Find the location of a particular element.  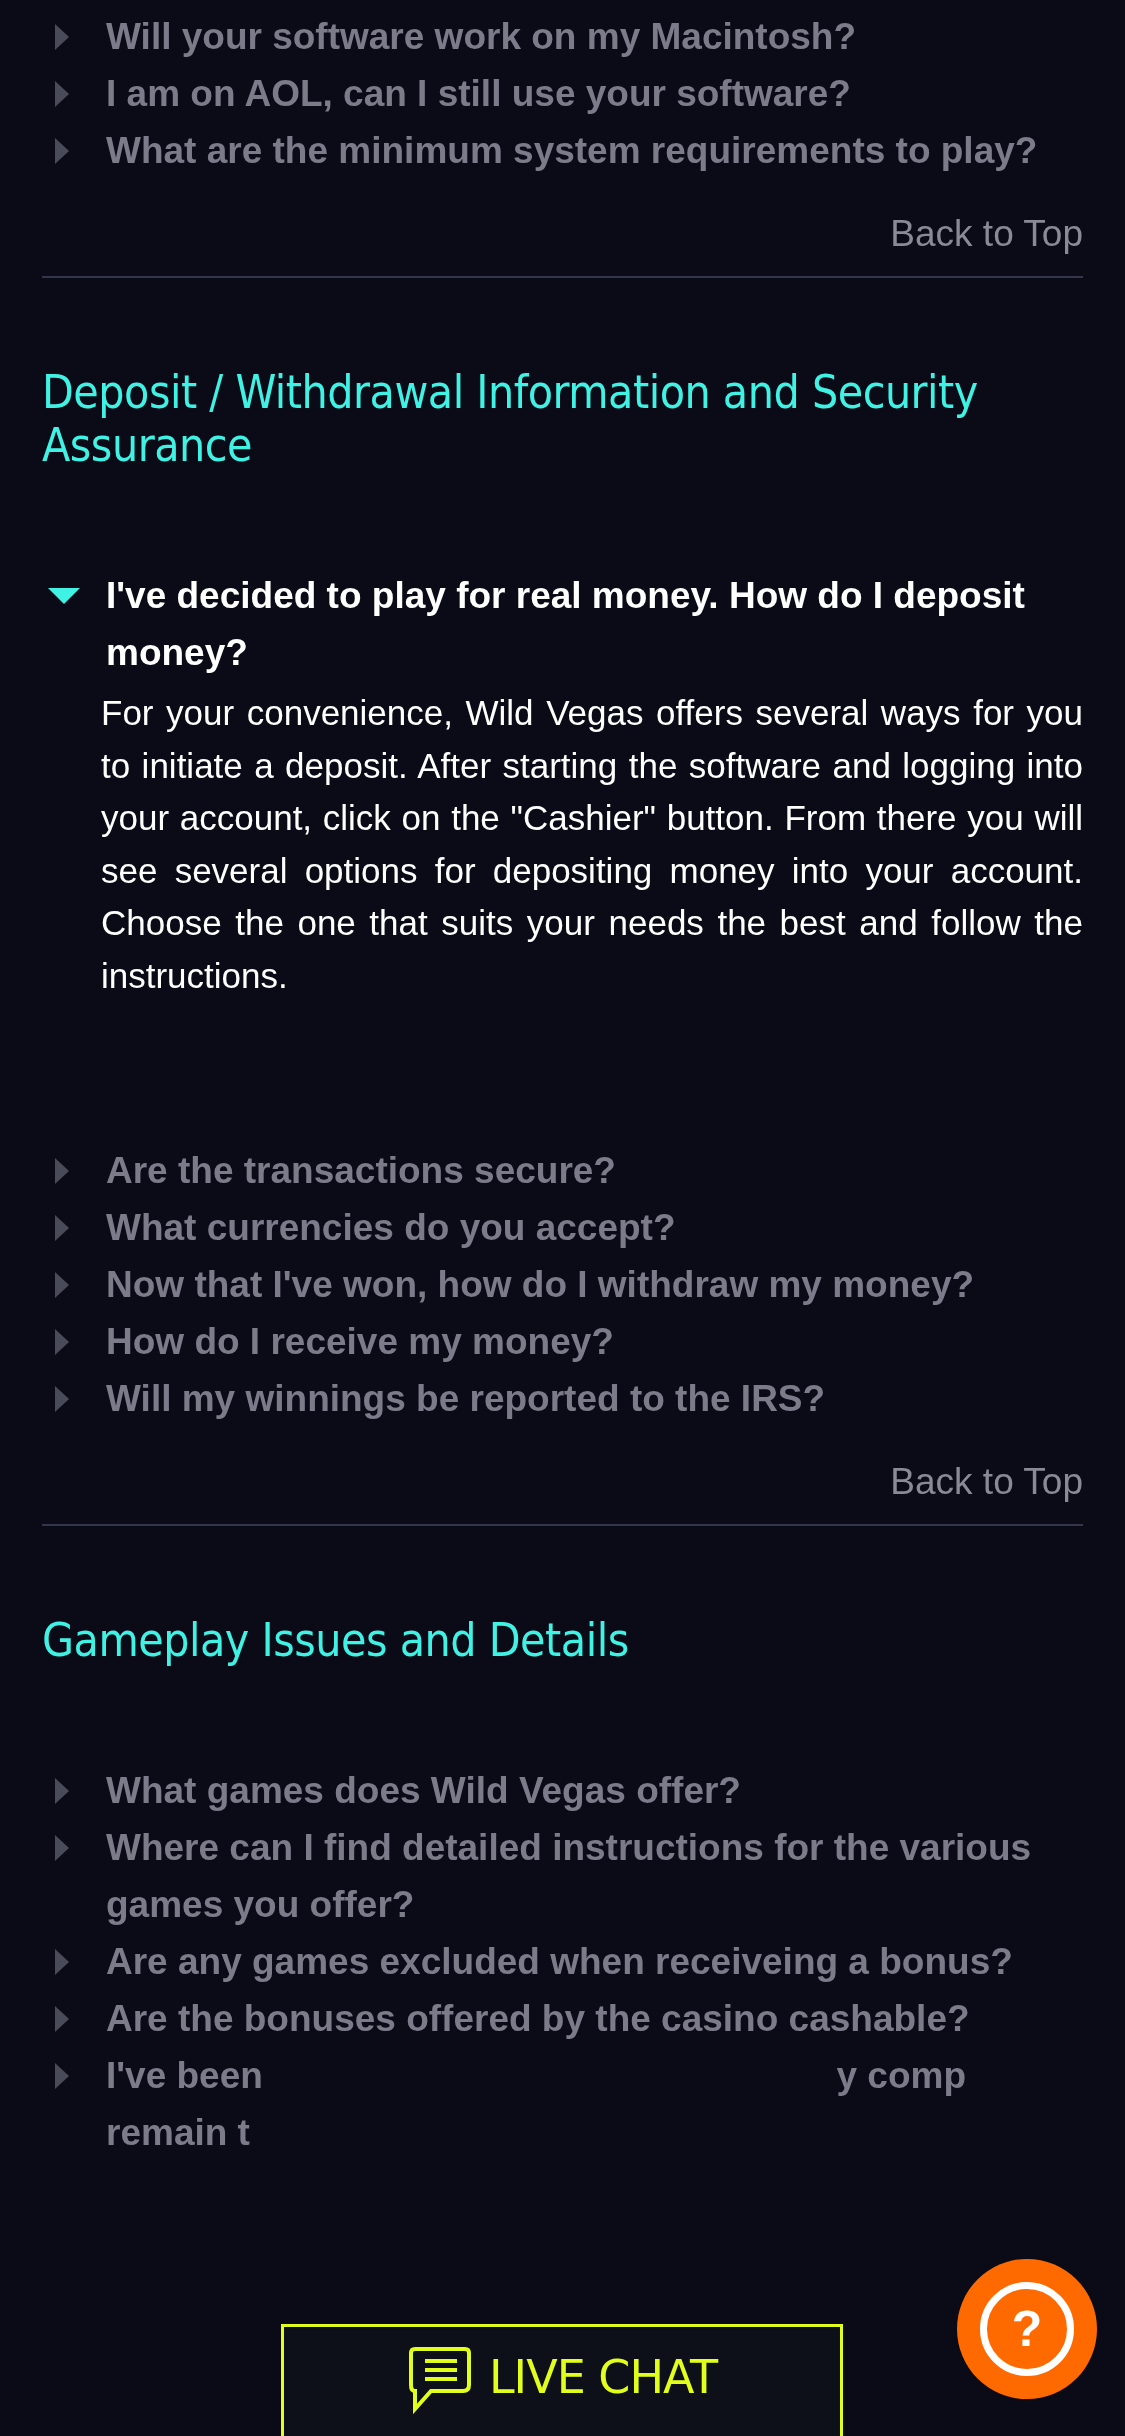

faq-question: I am on AOL, can I still use your software? is located at coordinates (478, 93).